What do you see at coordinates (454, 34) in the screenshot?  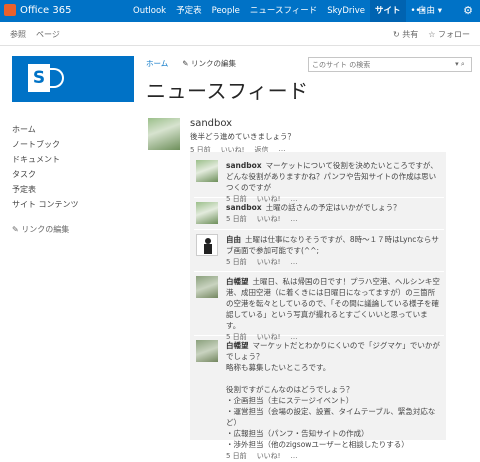 I see `follow-label: フォロー` at bounding box center [454, 34].